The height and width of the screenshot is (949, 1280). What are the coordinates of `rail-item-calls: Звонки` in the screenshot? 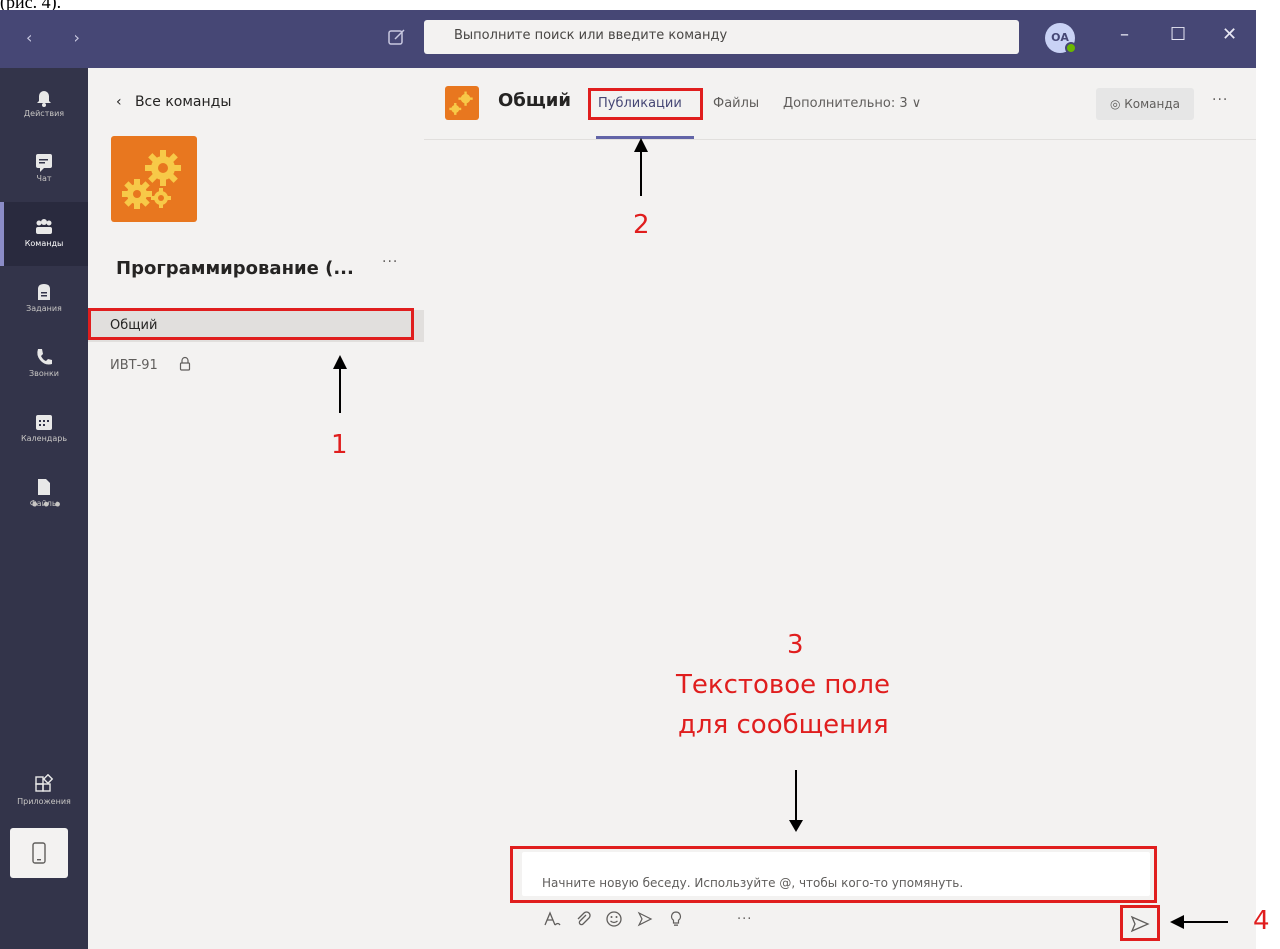 It's located at (44, 364).